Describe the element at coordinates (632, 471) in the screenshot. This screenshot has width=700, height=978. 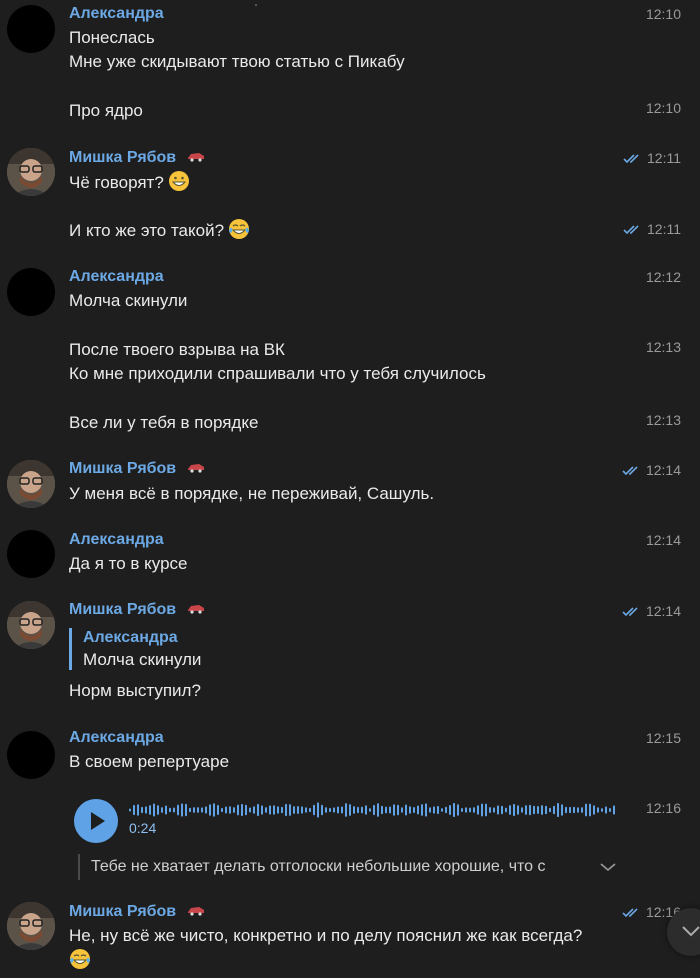
I see `double-check-icon` at that location.